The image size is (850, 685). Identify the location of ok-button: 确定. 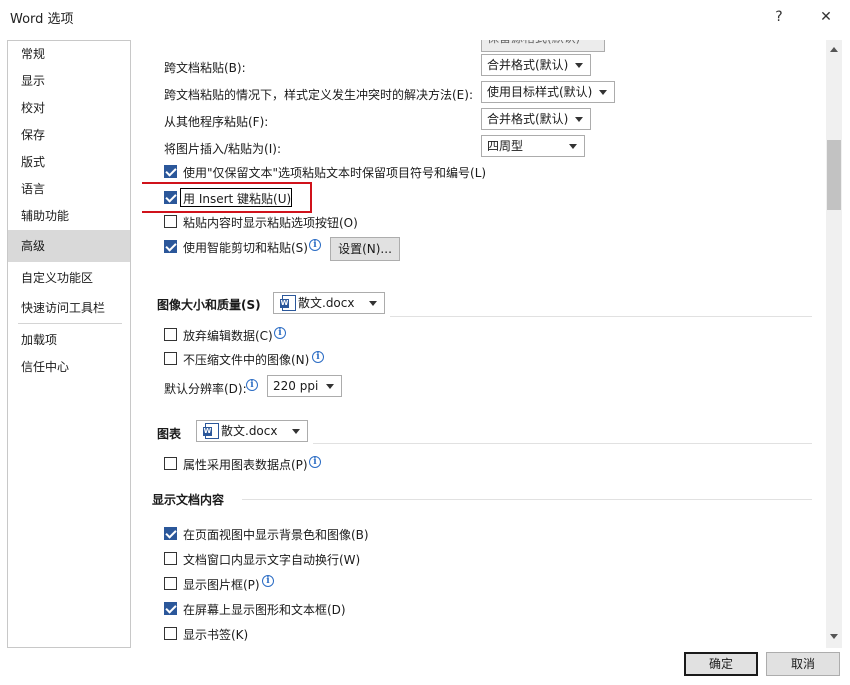
(721, 664).